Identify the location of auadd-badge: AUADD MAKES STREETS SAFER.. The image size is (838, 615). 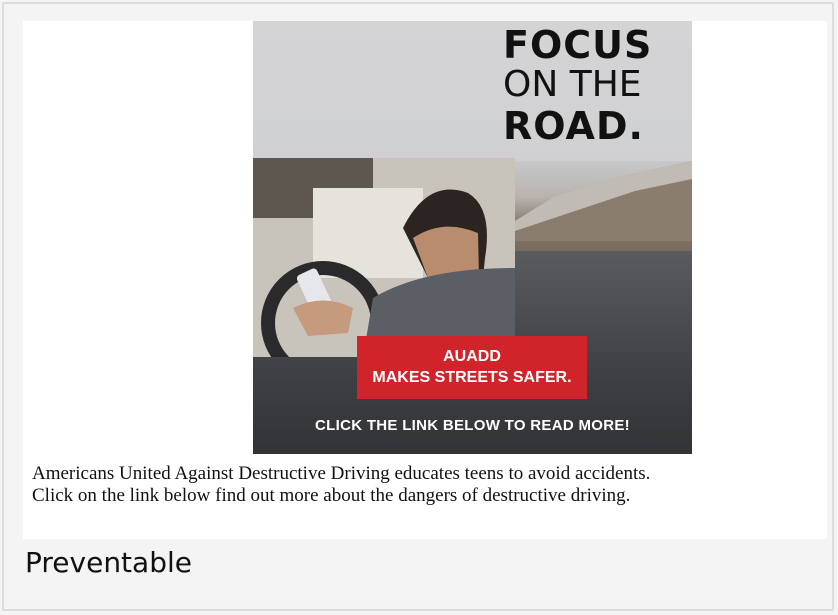
(472, 367).